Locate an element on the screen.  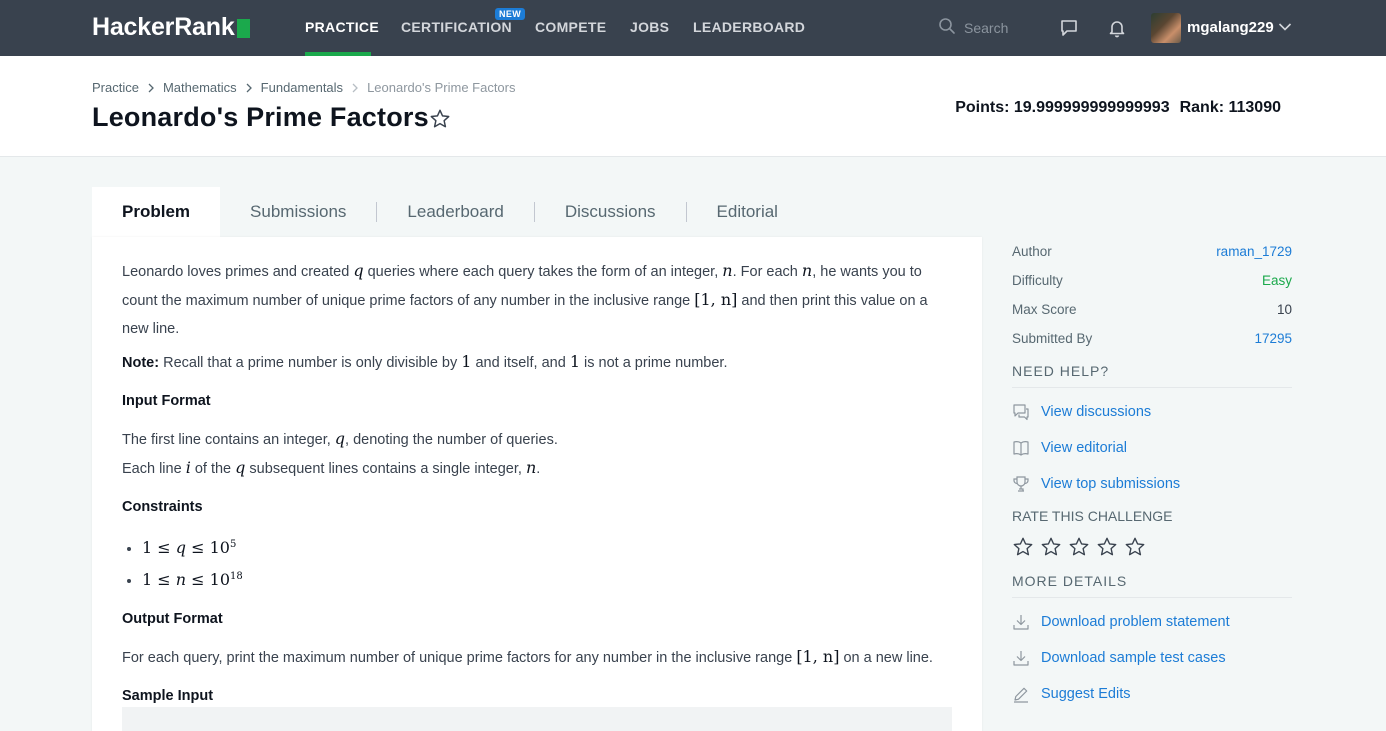
search-icon is located at coordinates (947, 28).